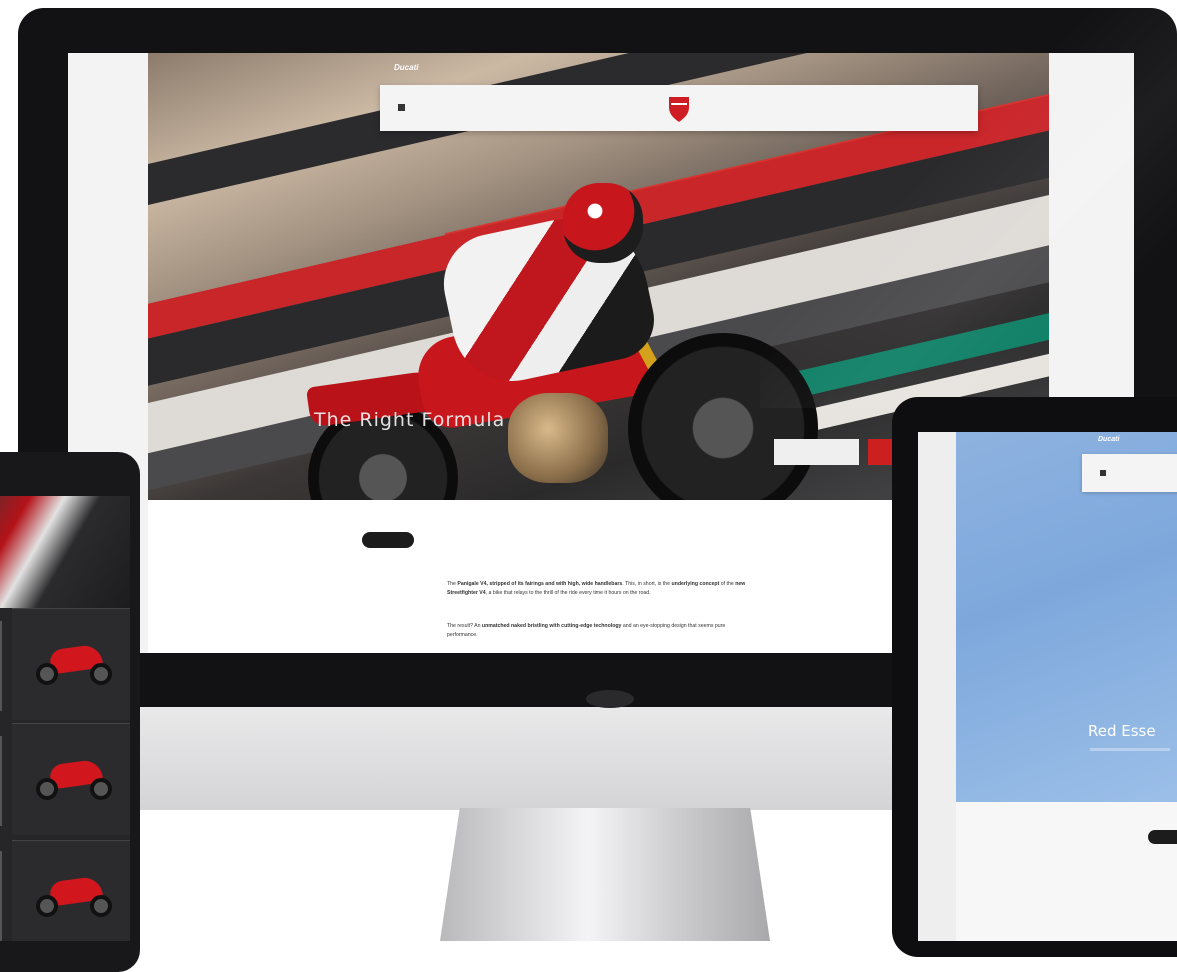  Describe the element at coordinates (1047, 686) in the screenshot. I see `tablet-screen: Ducati Red Esse` at that location.